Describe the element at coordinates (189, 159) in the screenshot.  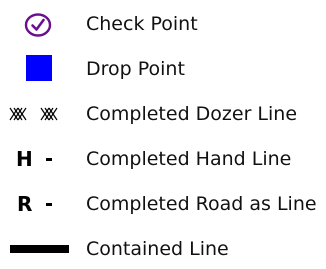
I see `legend-label: Completed Hand Line` at that location.